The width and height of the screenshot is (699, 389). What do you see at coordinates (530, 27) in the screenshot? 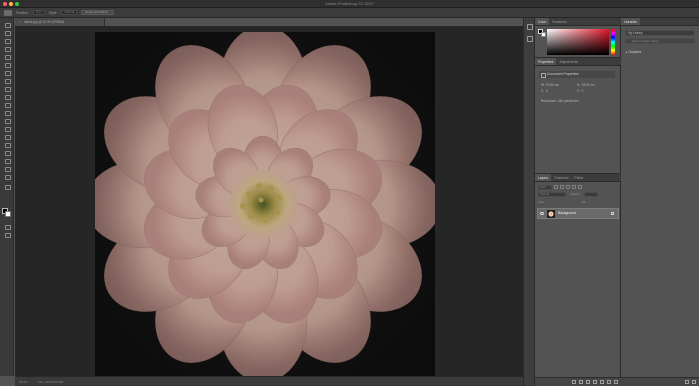
I see `history-panel-icon` at bounding box center [530, 27].